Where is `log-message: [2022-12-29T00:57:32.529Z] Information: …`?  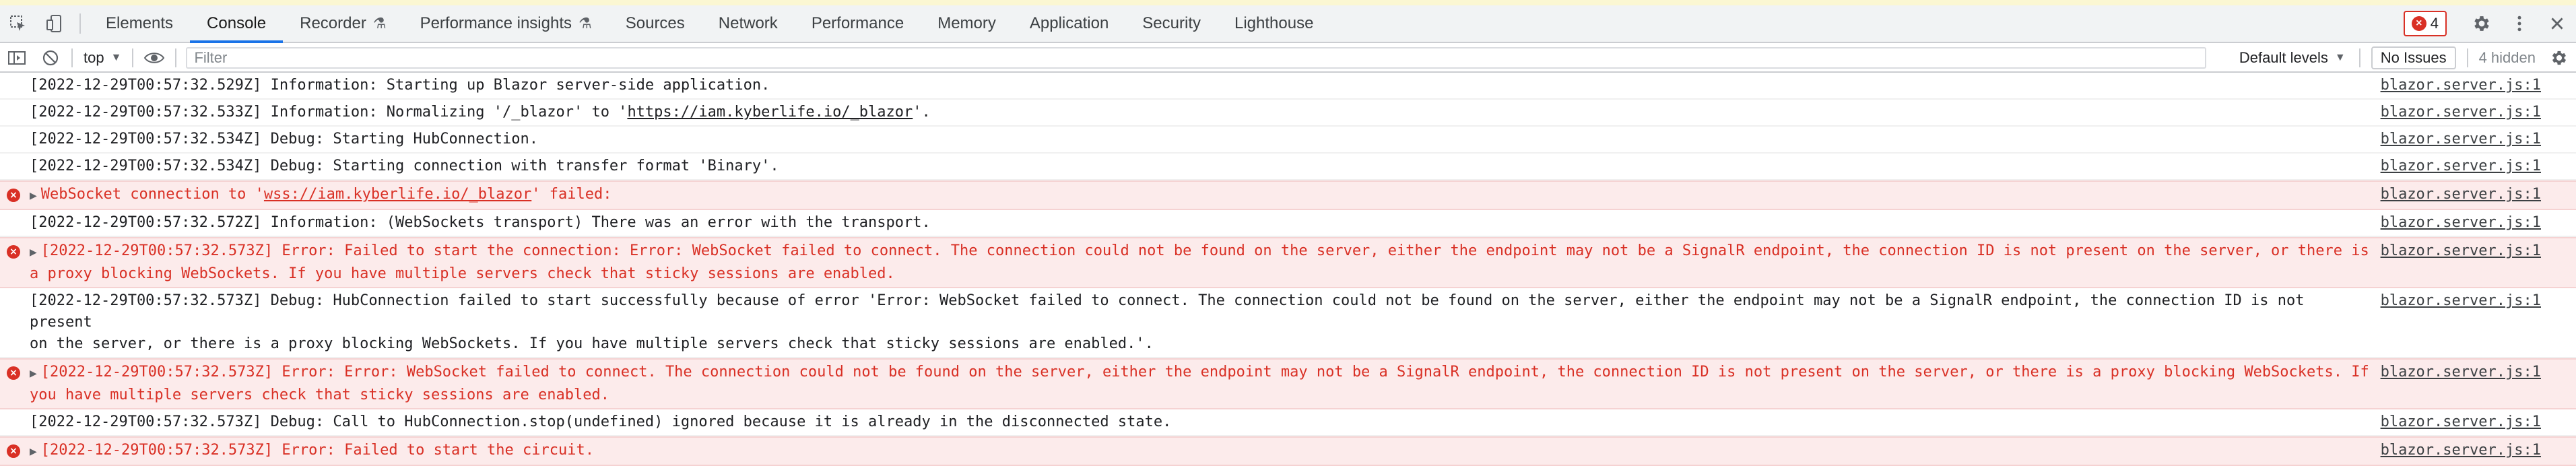
log-message: [2022-12-29T00:57:32.529Z] Information: … is located at coordinates (400, 85).